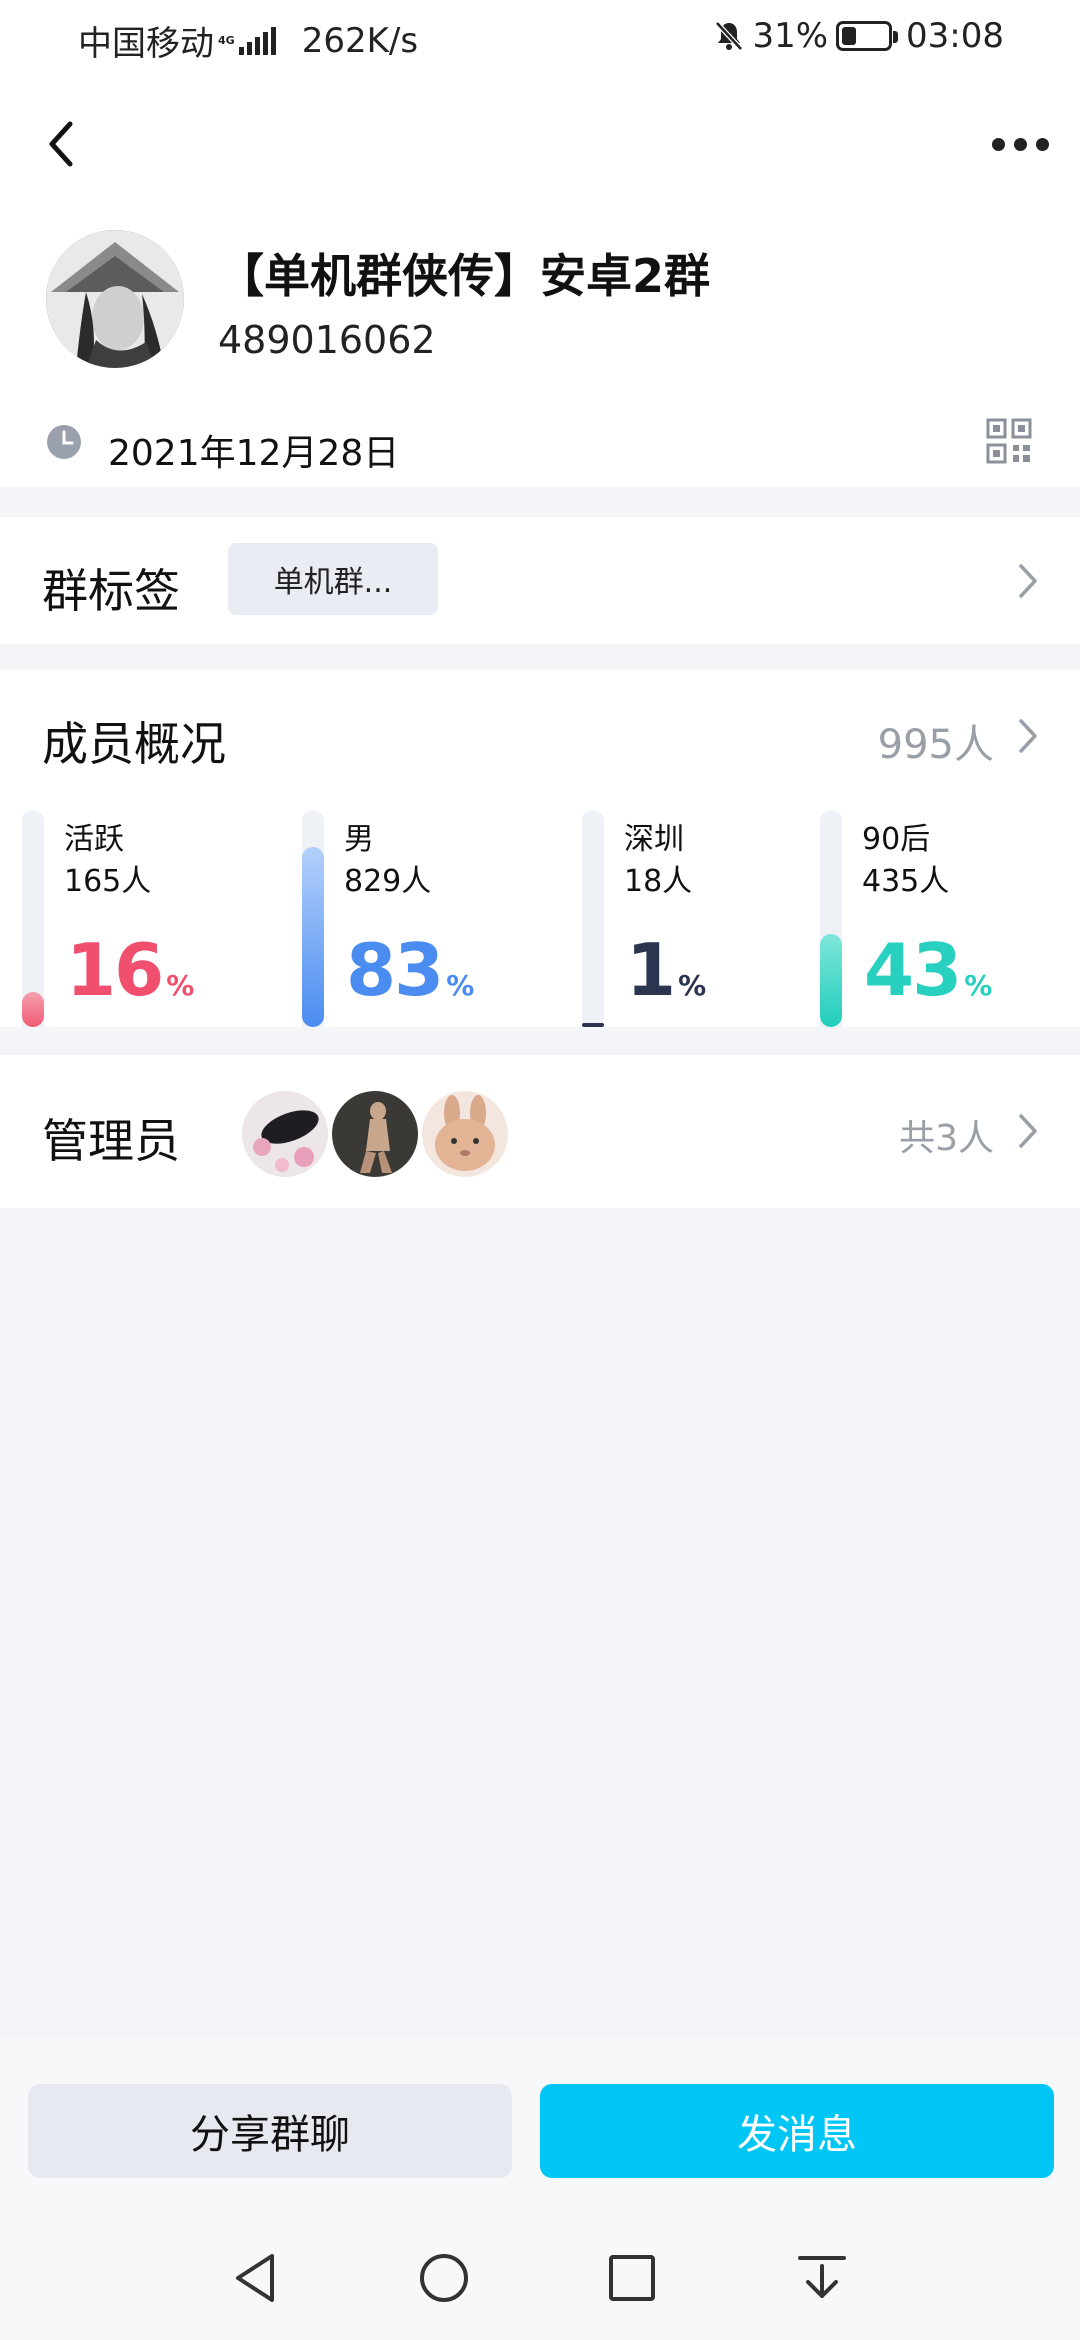 This screenshot has height=2340, width=1080. Describe the element at coordinates (822, 2278) in the screenshot. I see `nav-notification-pulldown-icon` at that location.